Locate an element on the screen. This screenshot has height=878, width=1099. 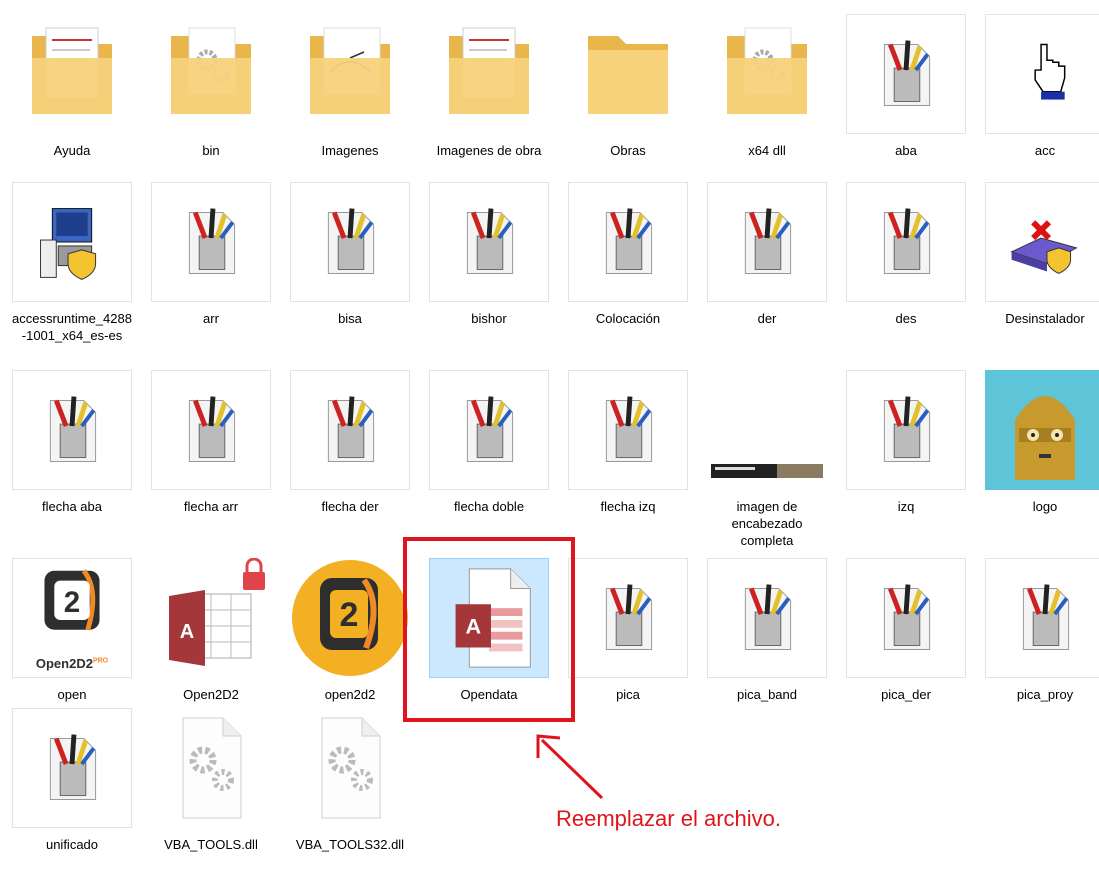
file-item-aba: aba is located at coordinates (903, 99).